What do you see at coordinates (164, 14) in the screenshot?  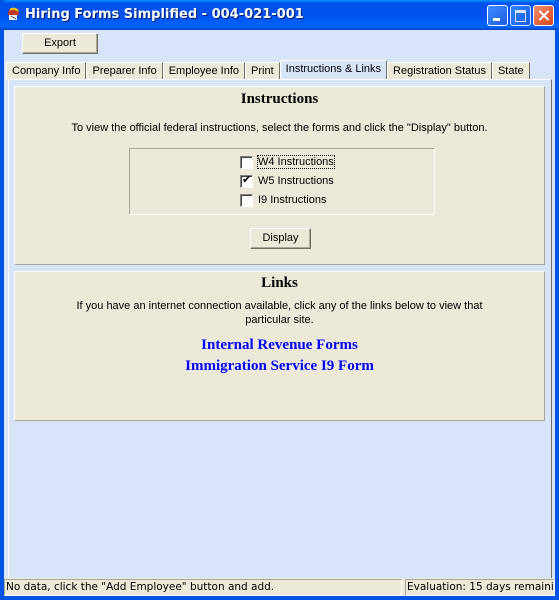 I see `window-title: Hiring Forms Simplified - 004-021-001` at bounding box center [164, 14].